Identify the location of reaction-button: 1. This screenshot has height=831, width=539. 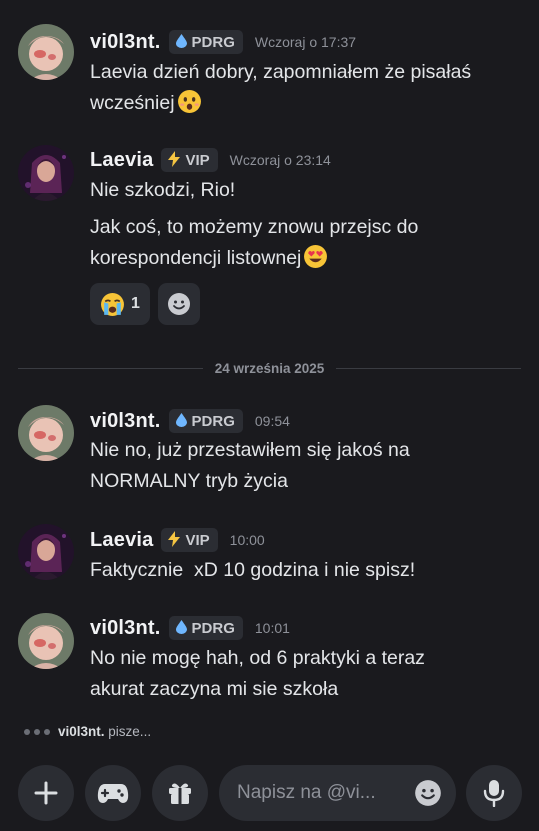
(120, 304).